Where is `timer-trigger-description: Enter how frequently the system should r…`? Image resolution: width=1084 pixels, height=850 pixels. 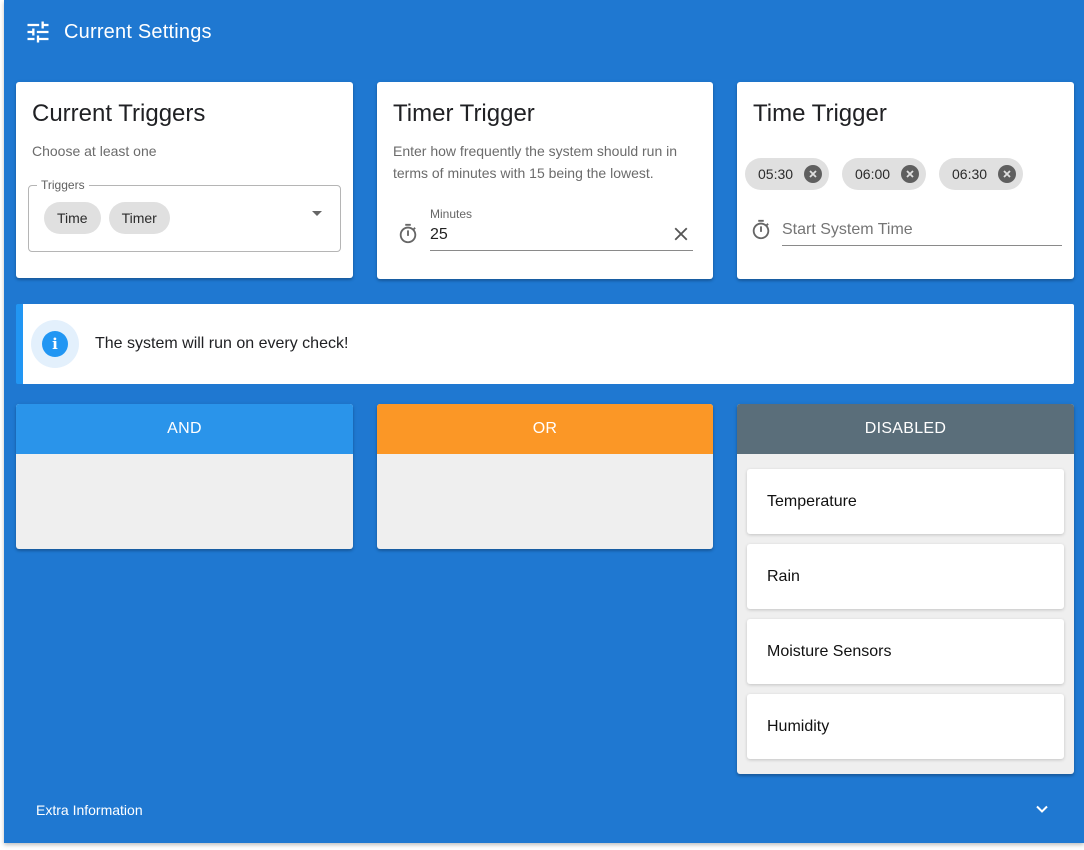
timer-trigger-description: Enter how frequently the system should r… is located at coordinates (535, 162).